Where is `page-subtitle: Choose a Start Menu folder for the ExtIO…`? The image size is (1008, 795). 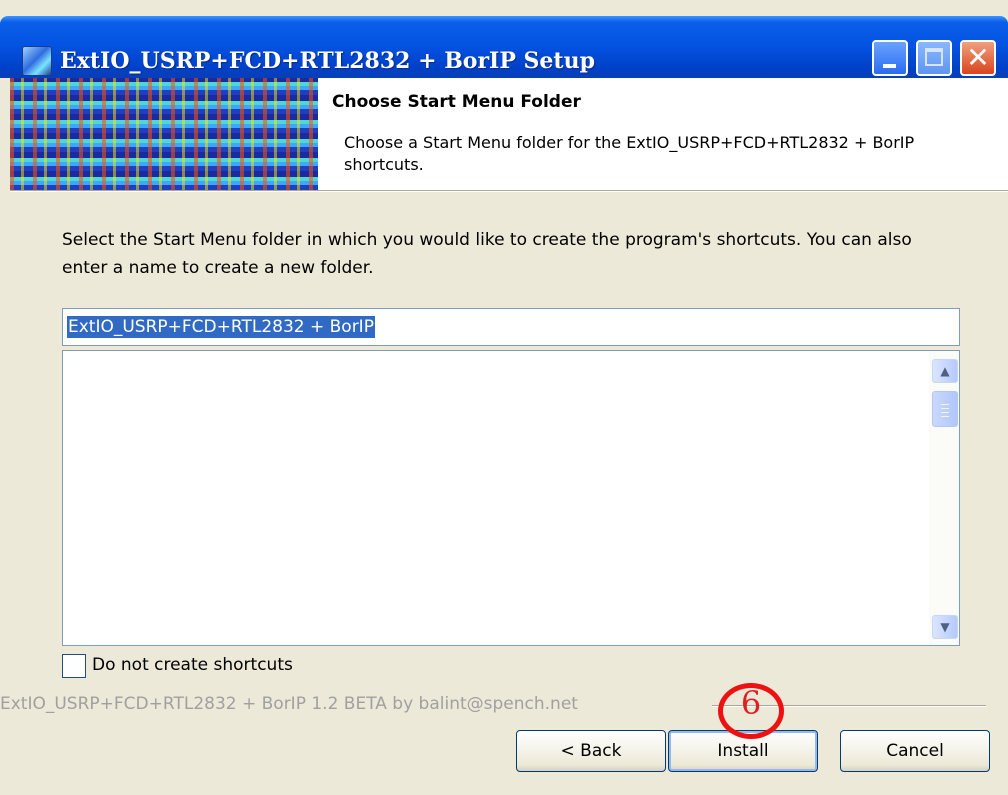
page-subtitle: Choose a Start Menu folder for the ExtIO… is located at coordinates (629, 153).